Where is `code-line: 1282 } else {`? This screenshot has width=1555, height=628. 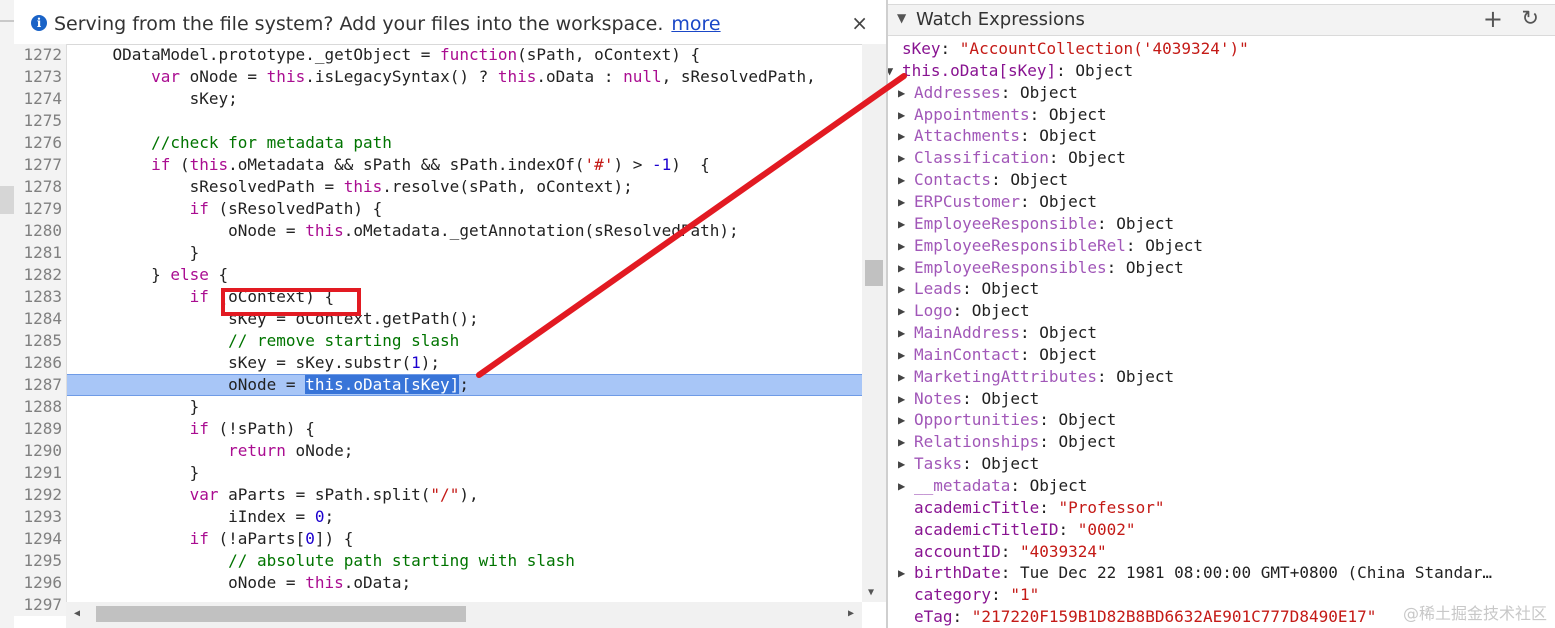
code-line: 1282 } else { is located at coordinates (439, 275).